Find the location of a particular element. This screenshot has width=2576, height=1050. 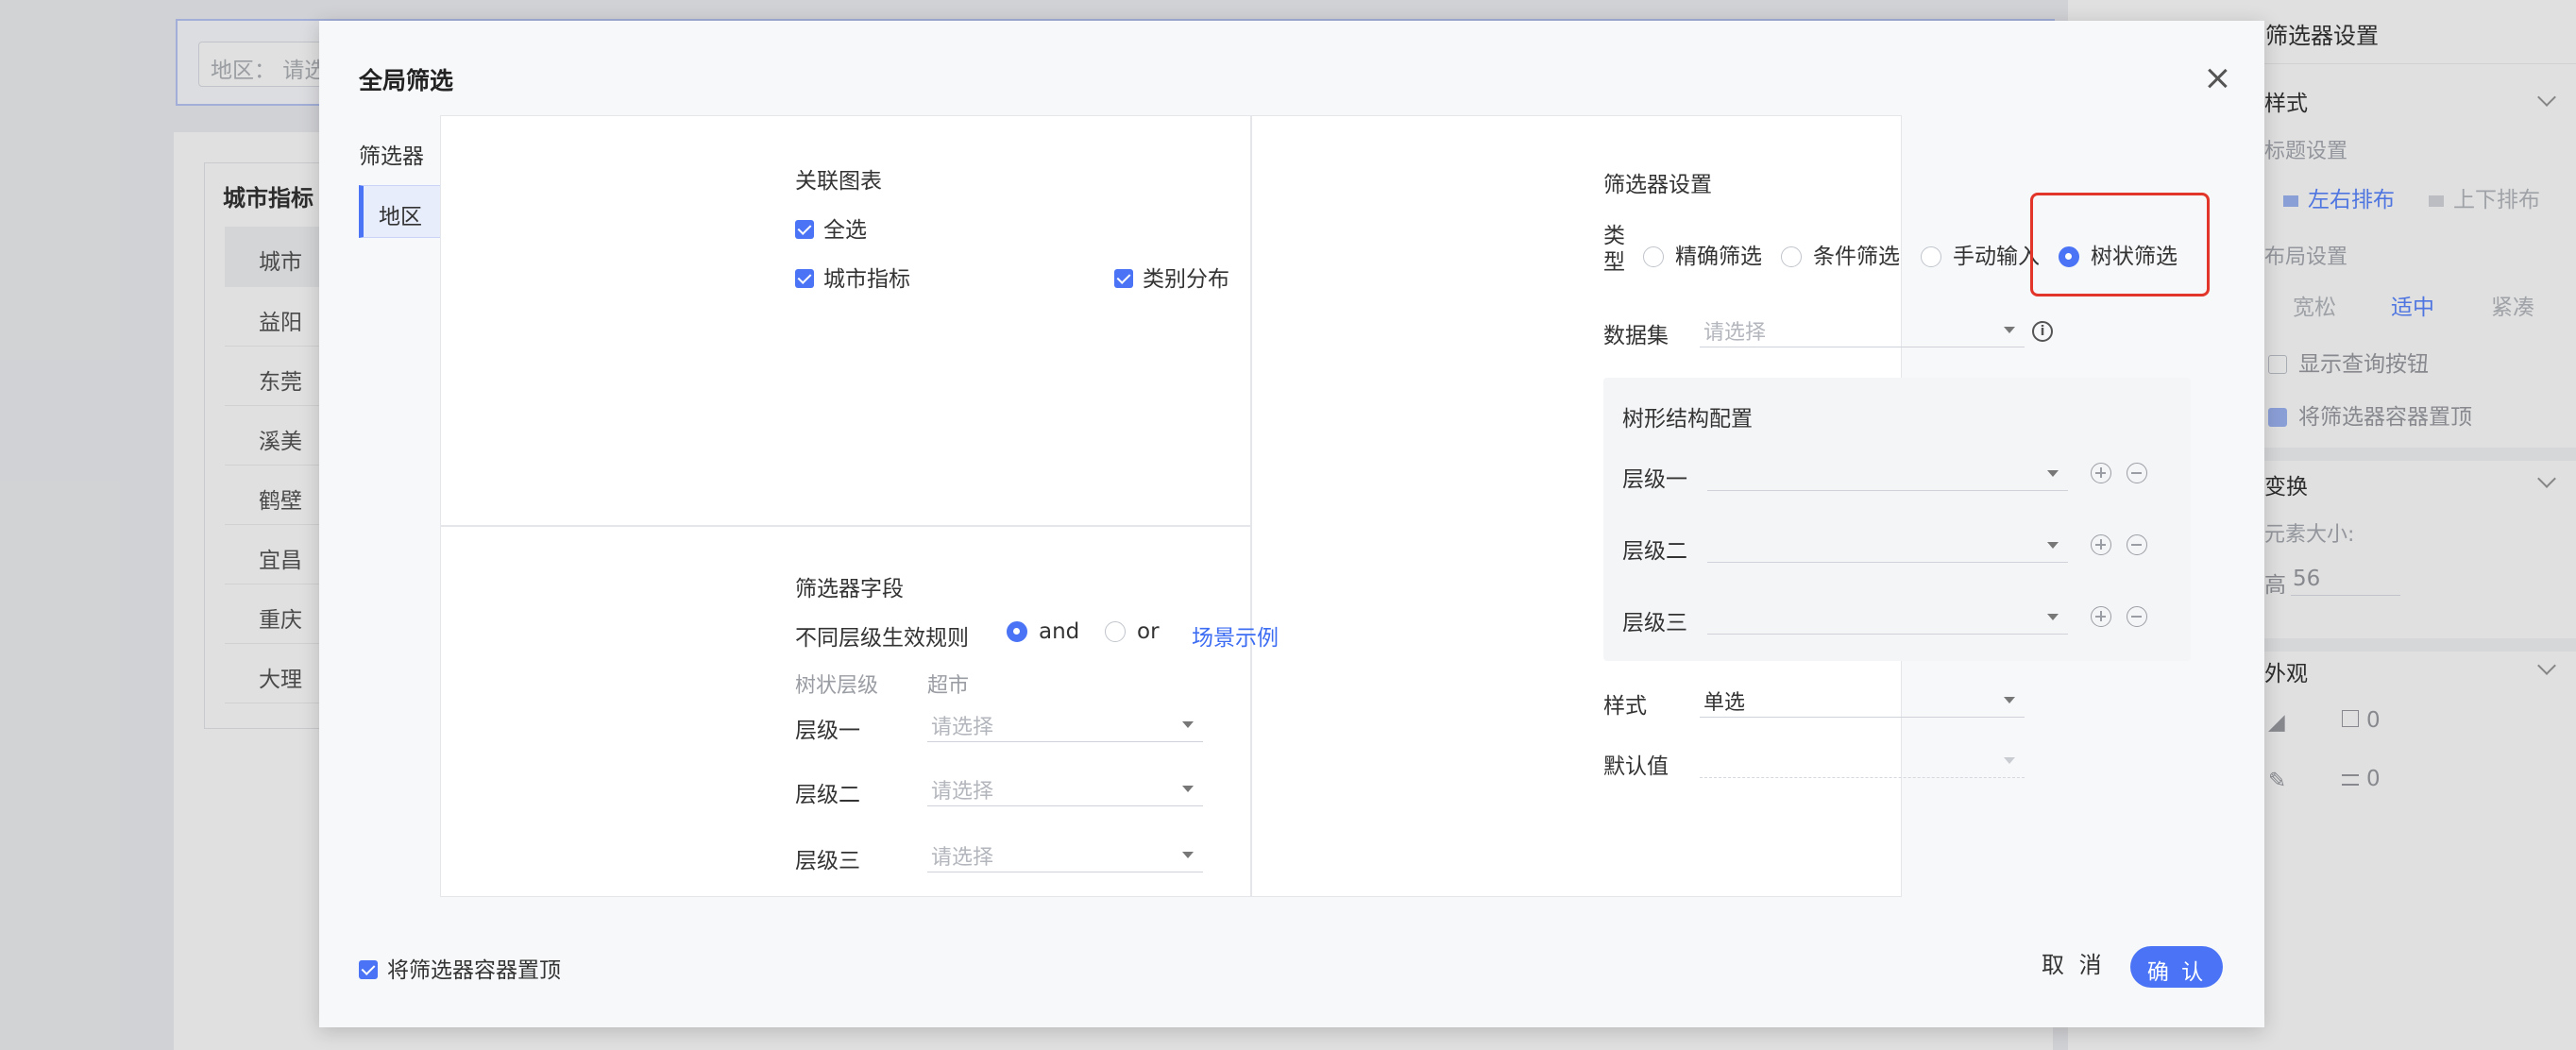

field-level-label: 层级二 is located at coordinates (827, 795).